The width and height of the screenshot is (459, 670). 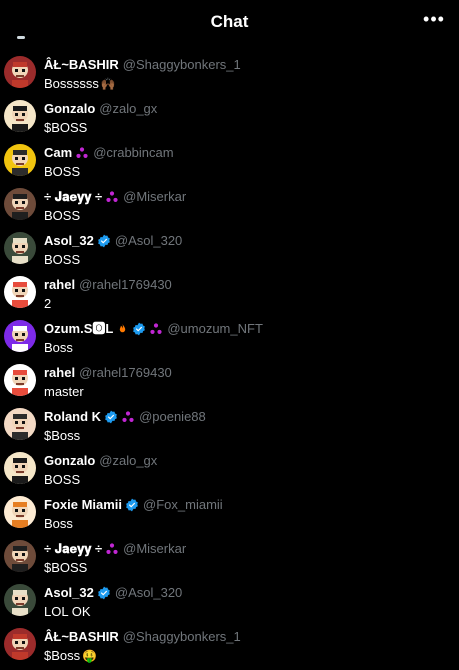 I want to click on message-text: $Boss 🤑, so click(x=70, y=656).